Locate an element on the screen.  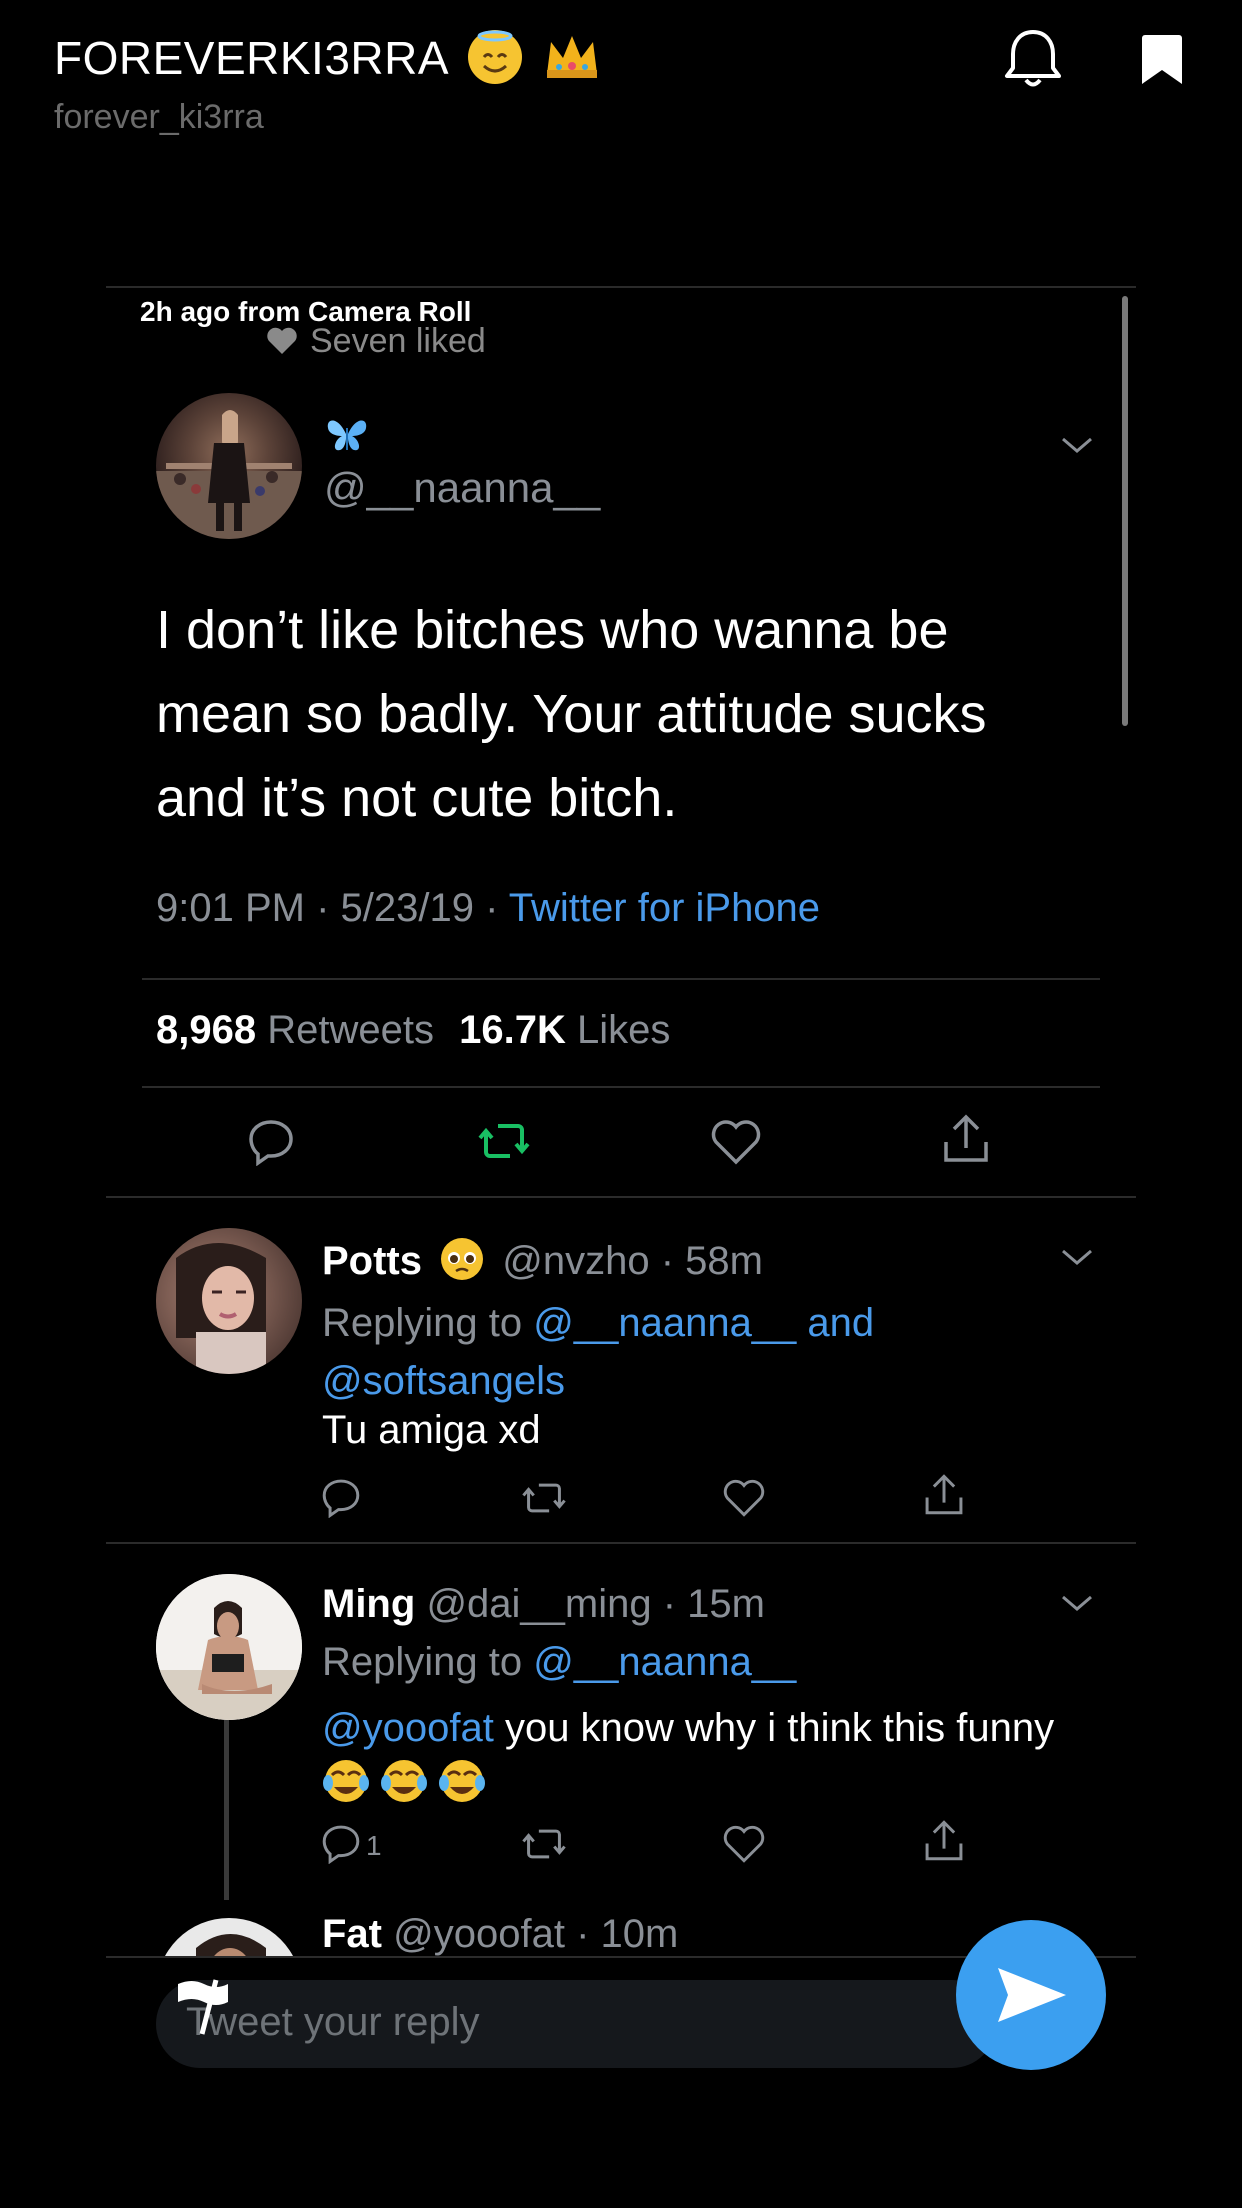
reply-text-block: @yooofat you know why i think this funny is located at coordinates (692, 1760).